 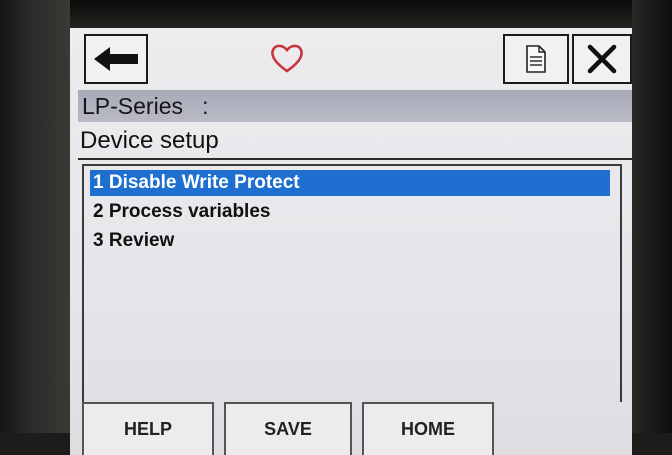 I want to click on device-title: LP-Series :, so click(x=355, y=106).